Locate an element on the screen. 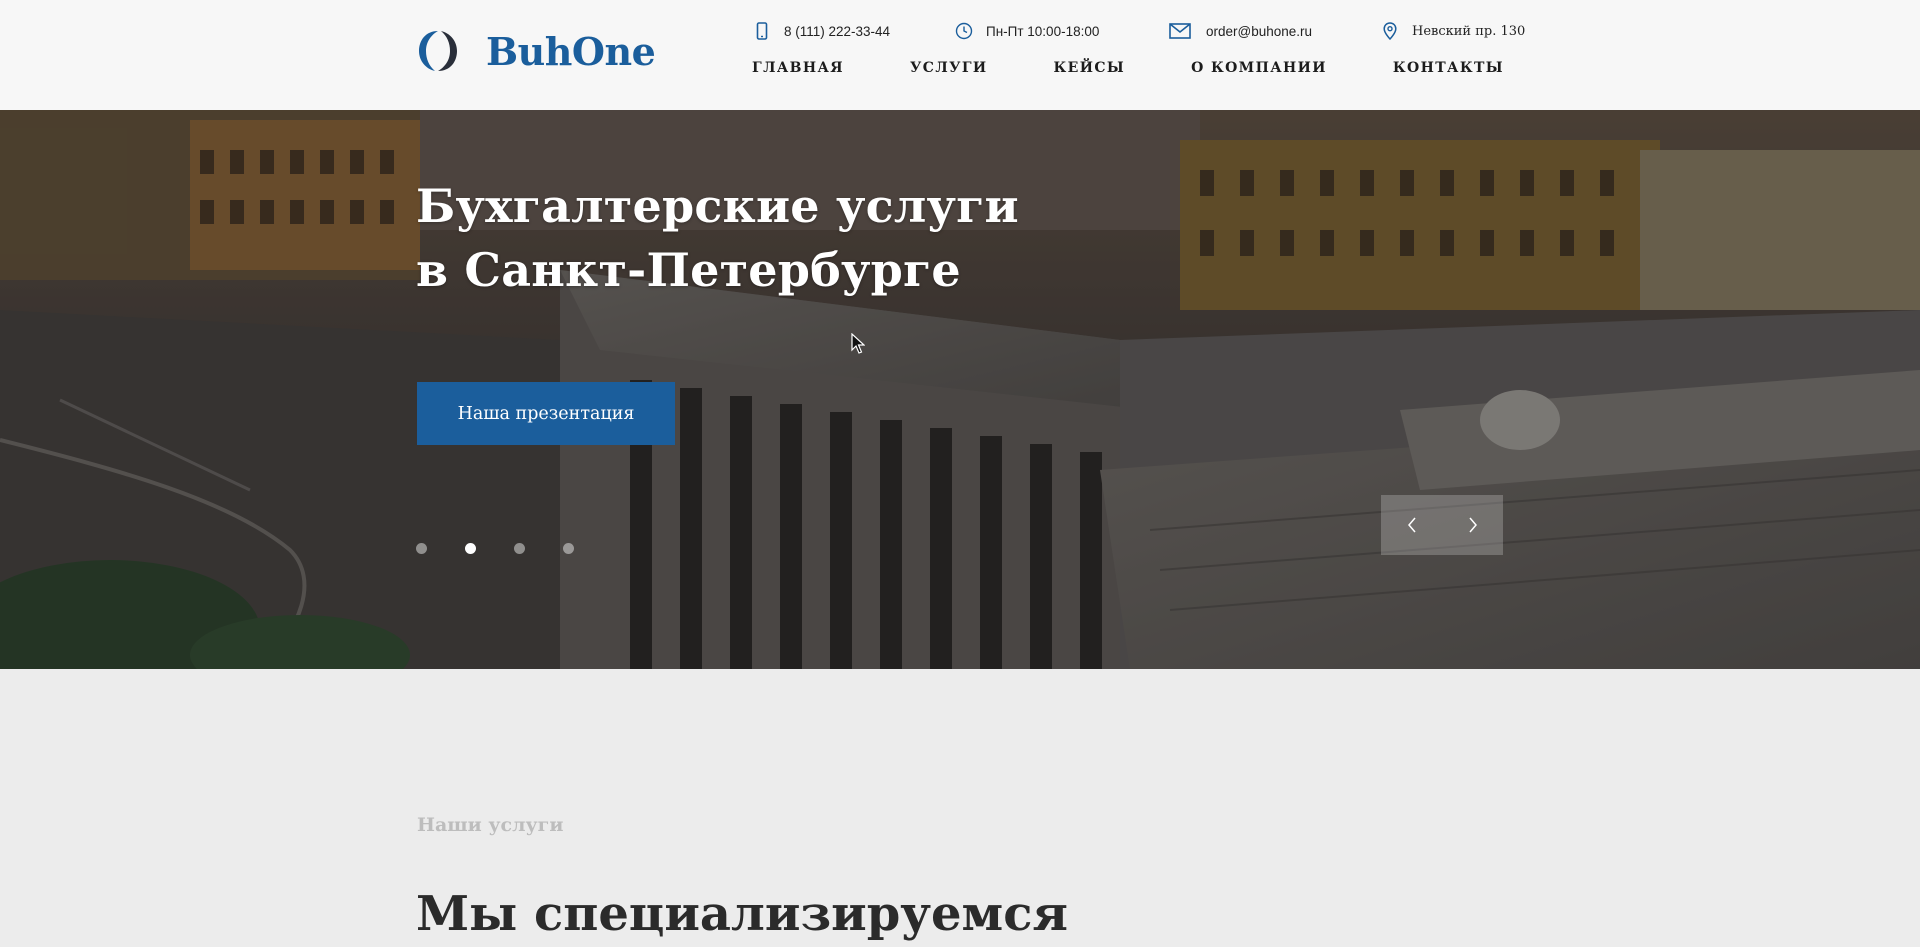 The height and width of the screenshot is (947, 1920). slider-arrows is located at coordinates (1442, 525).